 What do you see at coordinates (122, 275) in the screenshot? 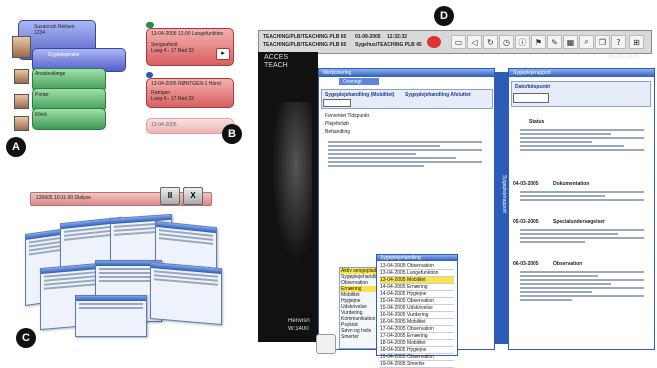
I see `window-stack` at bounding box center [122, 275].